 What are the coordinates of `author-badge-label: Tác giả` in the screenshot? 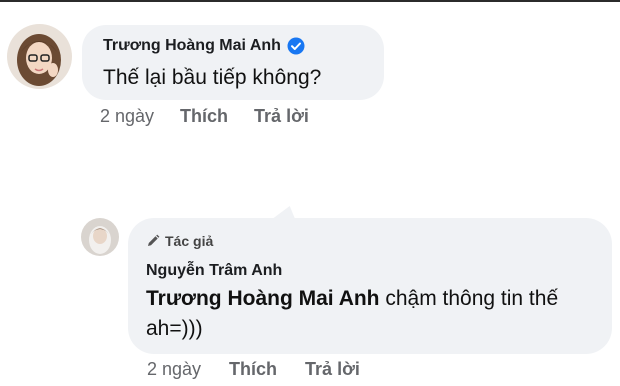 It's located at (189, 241).